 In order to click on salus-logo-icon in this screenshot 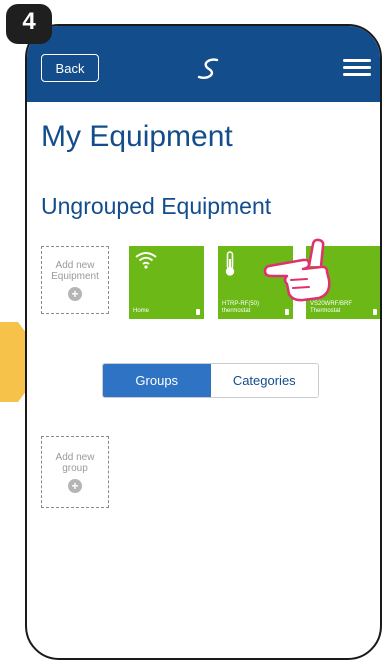, I will do `click(209, 69)`.